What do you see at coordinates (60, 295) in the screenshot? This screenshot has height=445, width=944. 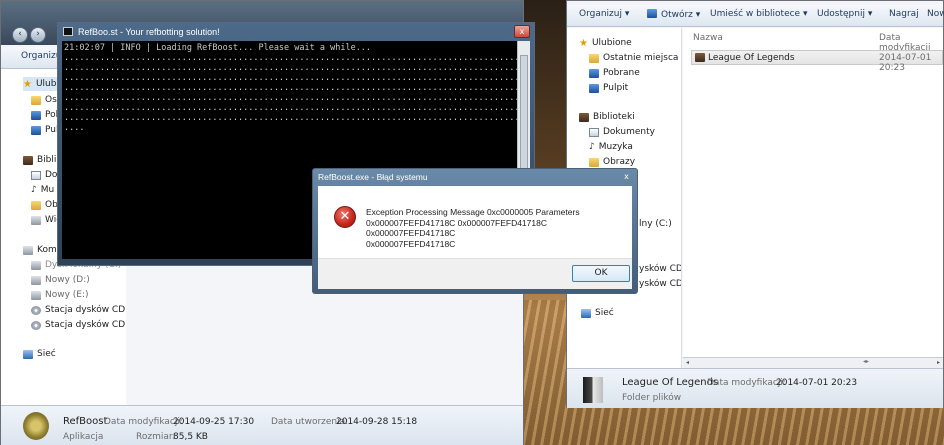 I see `nav-drive-e: Nowy (E:)` at bounding box center [60, 295].